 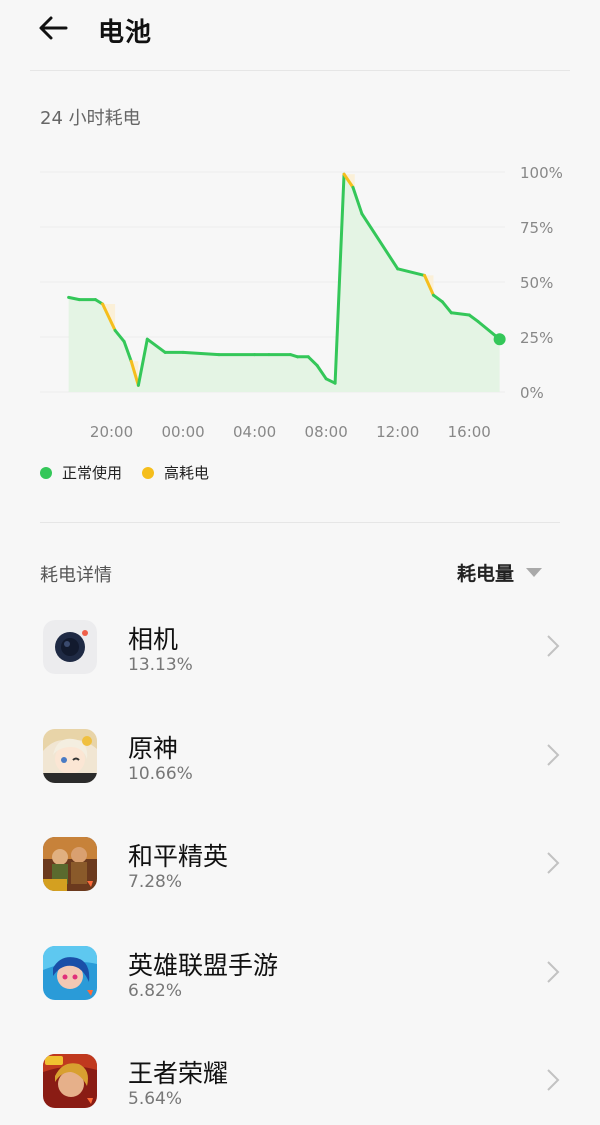 What do you see at coordinates (300, 646) in the screenshot?
I see `app-row-camera: 相机 13.13%` at bounding box center [300, 646].